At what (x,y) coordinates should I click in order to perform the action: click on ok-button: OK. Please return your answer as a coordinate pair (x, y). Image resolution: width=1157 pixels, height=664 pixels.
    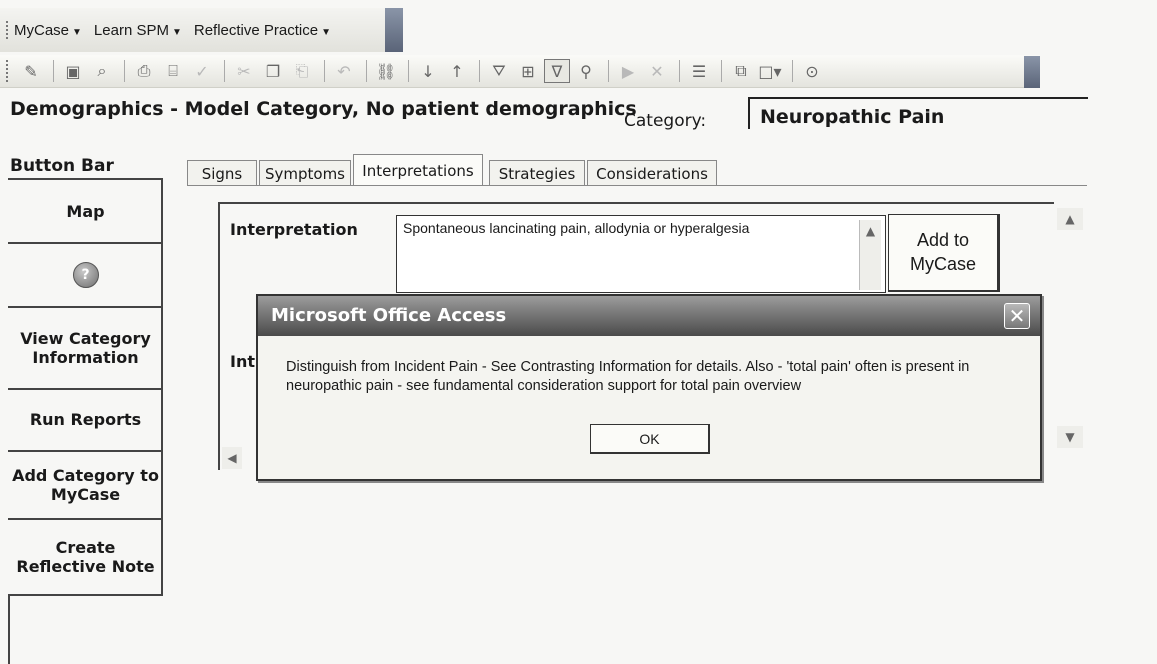
    Looking at the image, I should click on (650, 439).